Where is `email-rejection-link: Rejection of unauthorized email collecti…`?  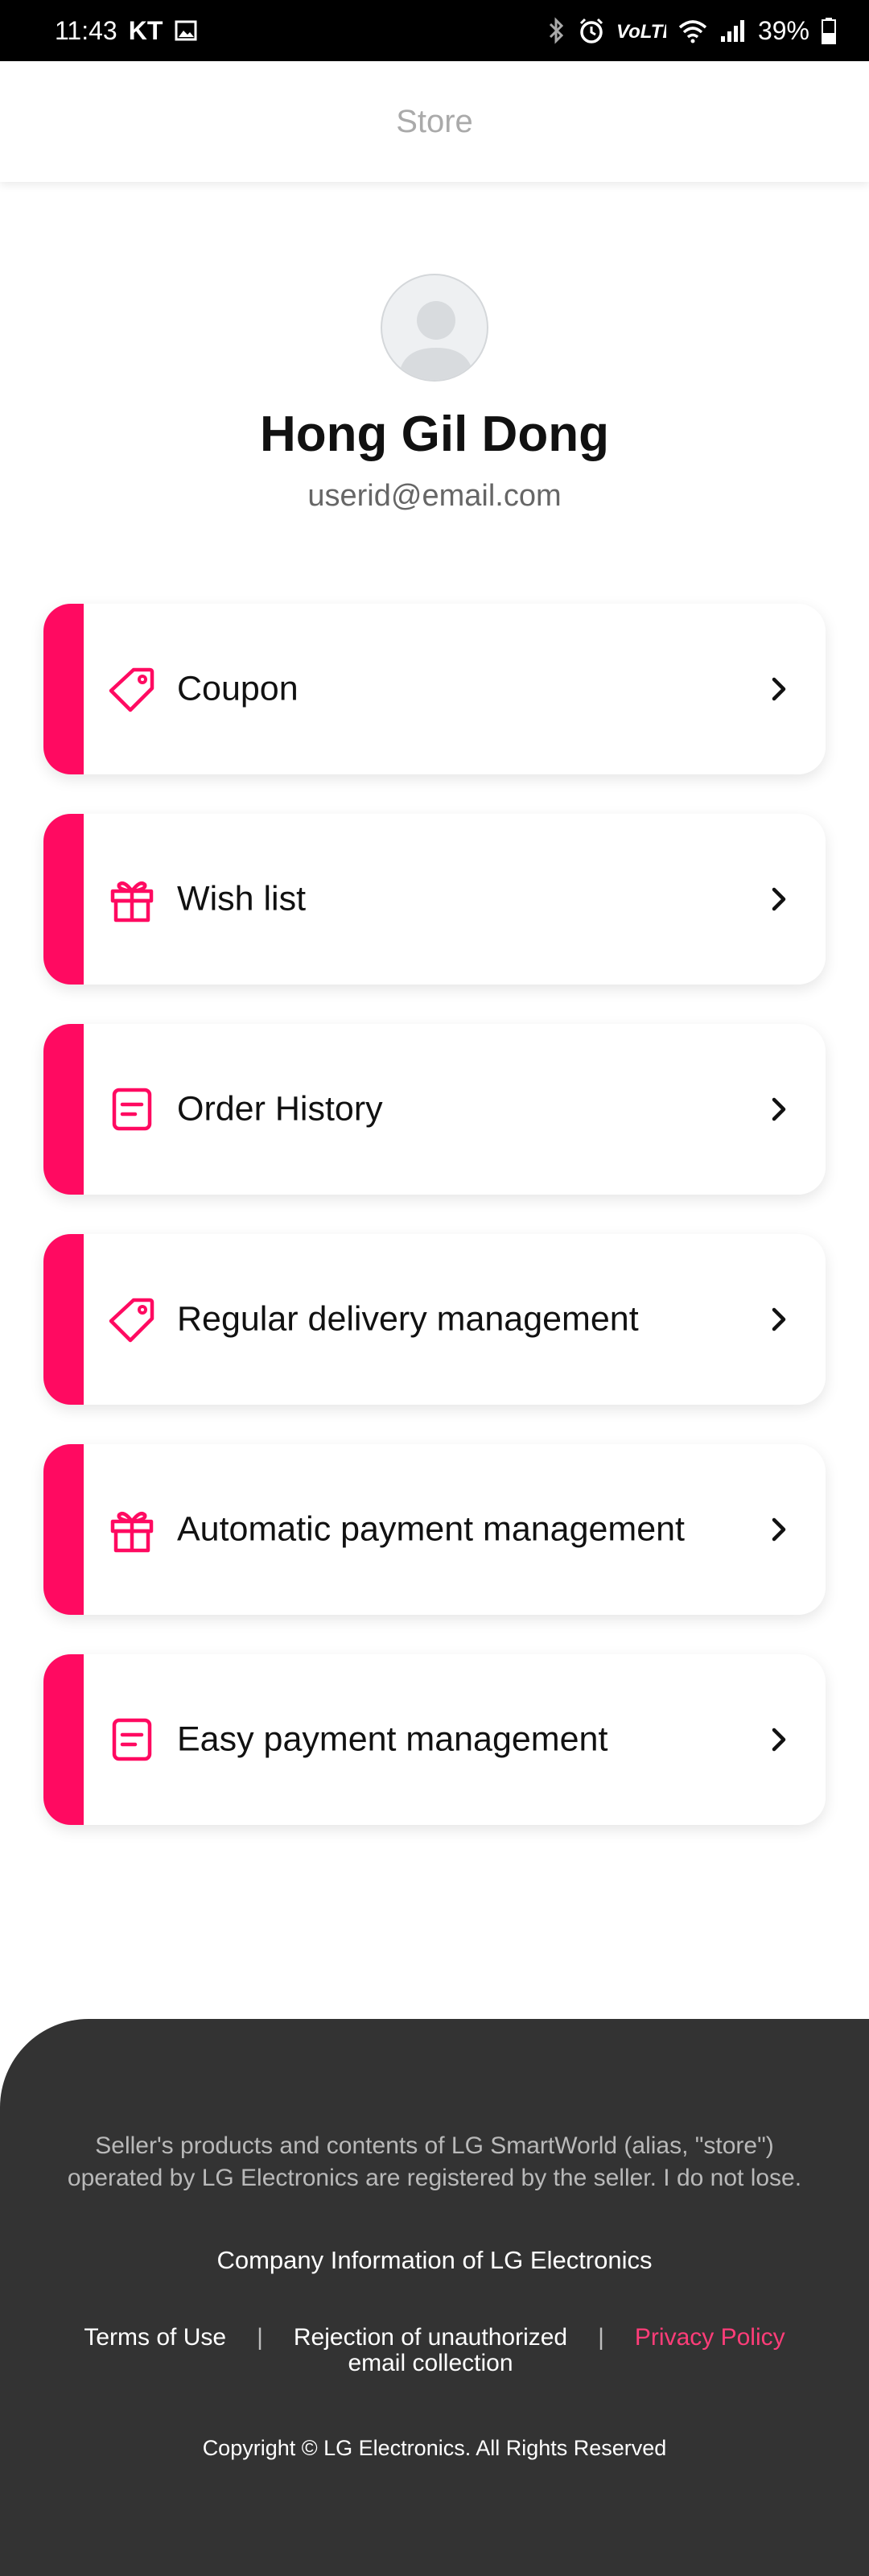
email-rejection-link: Rejection of unauthorized email collecti… is located at coordinates (431, 2350).